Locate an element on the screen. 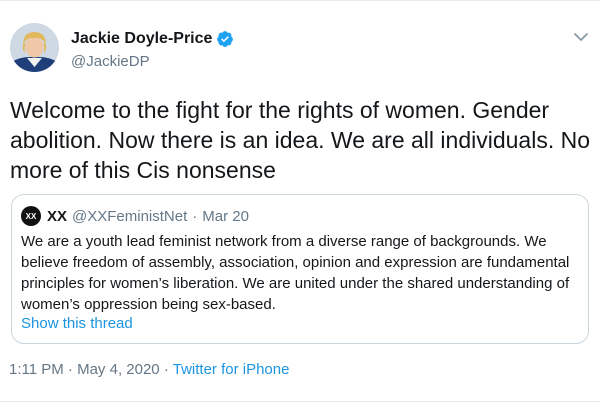  tweet-source-link: Twitter for iPhone is located at coordinates (231, 369).